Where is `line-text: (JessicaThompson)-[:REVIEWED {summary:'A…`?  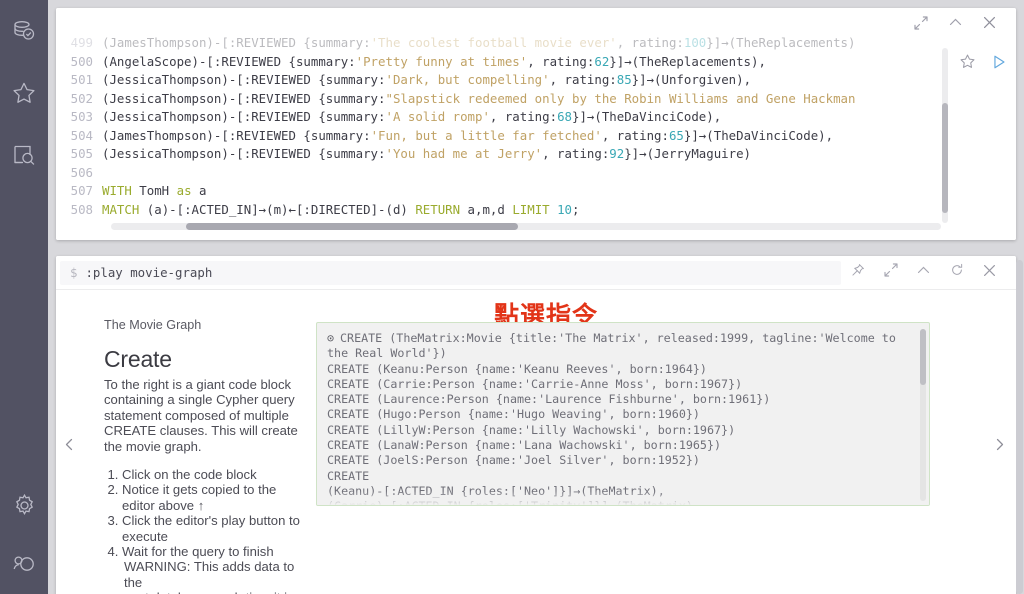 line-text: (JessicaThompson)-[:REVIEWED {summary:'A… is located at coordinates (412, 116).